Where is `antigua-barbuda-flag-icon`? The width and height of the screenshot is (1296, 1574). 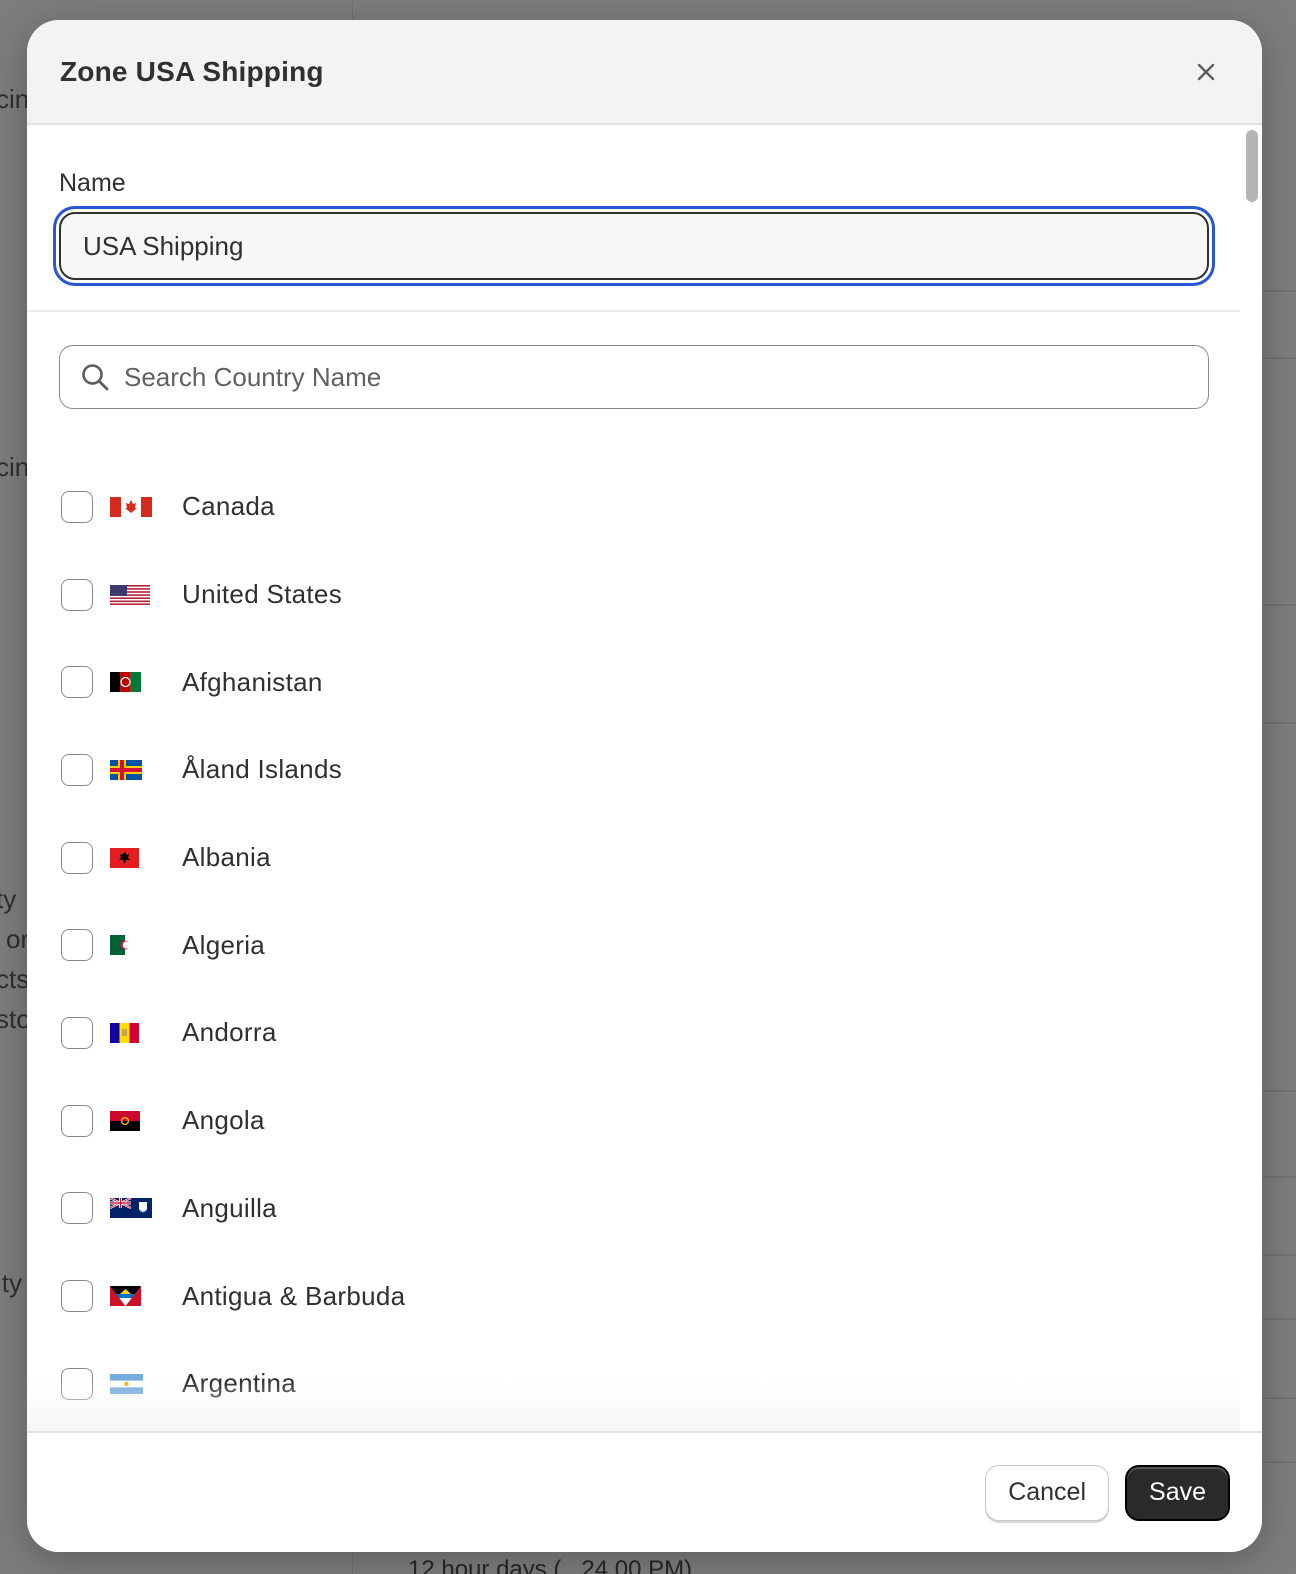
antigua-barbuda-flag-icon is located at coordinates (125, 1296).